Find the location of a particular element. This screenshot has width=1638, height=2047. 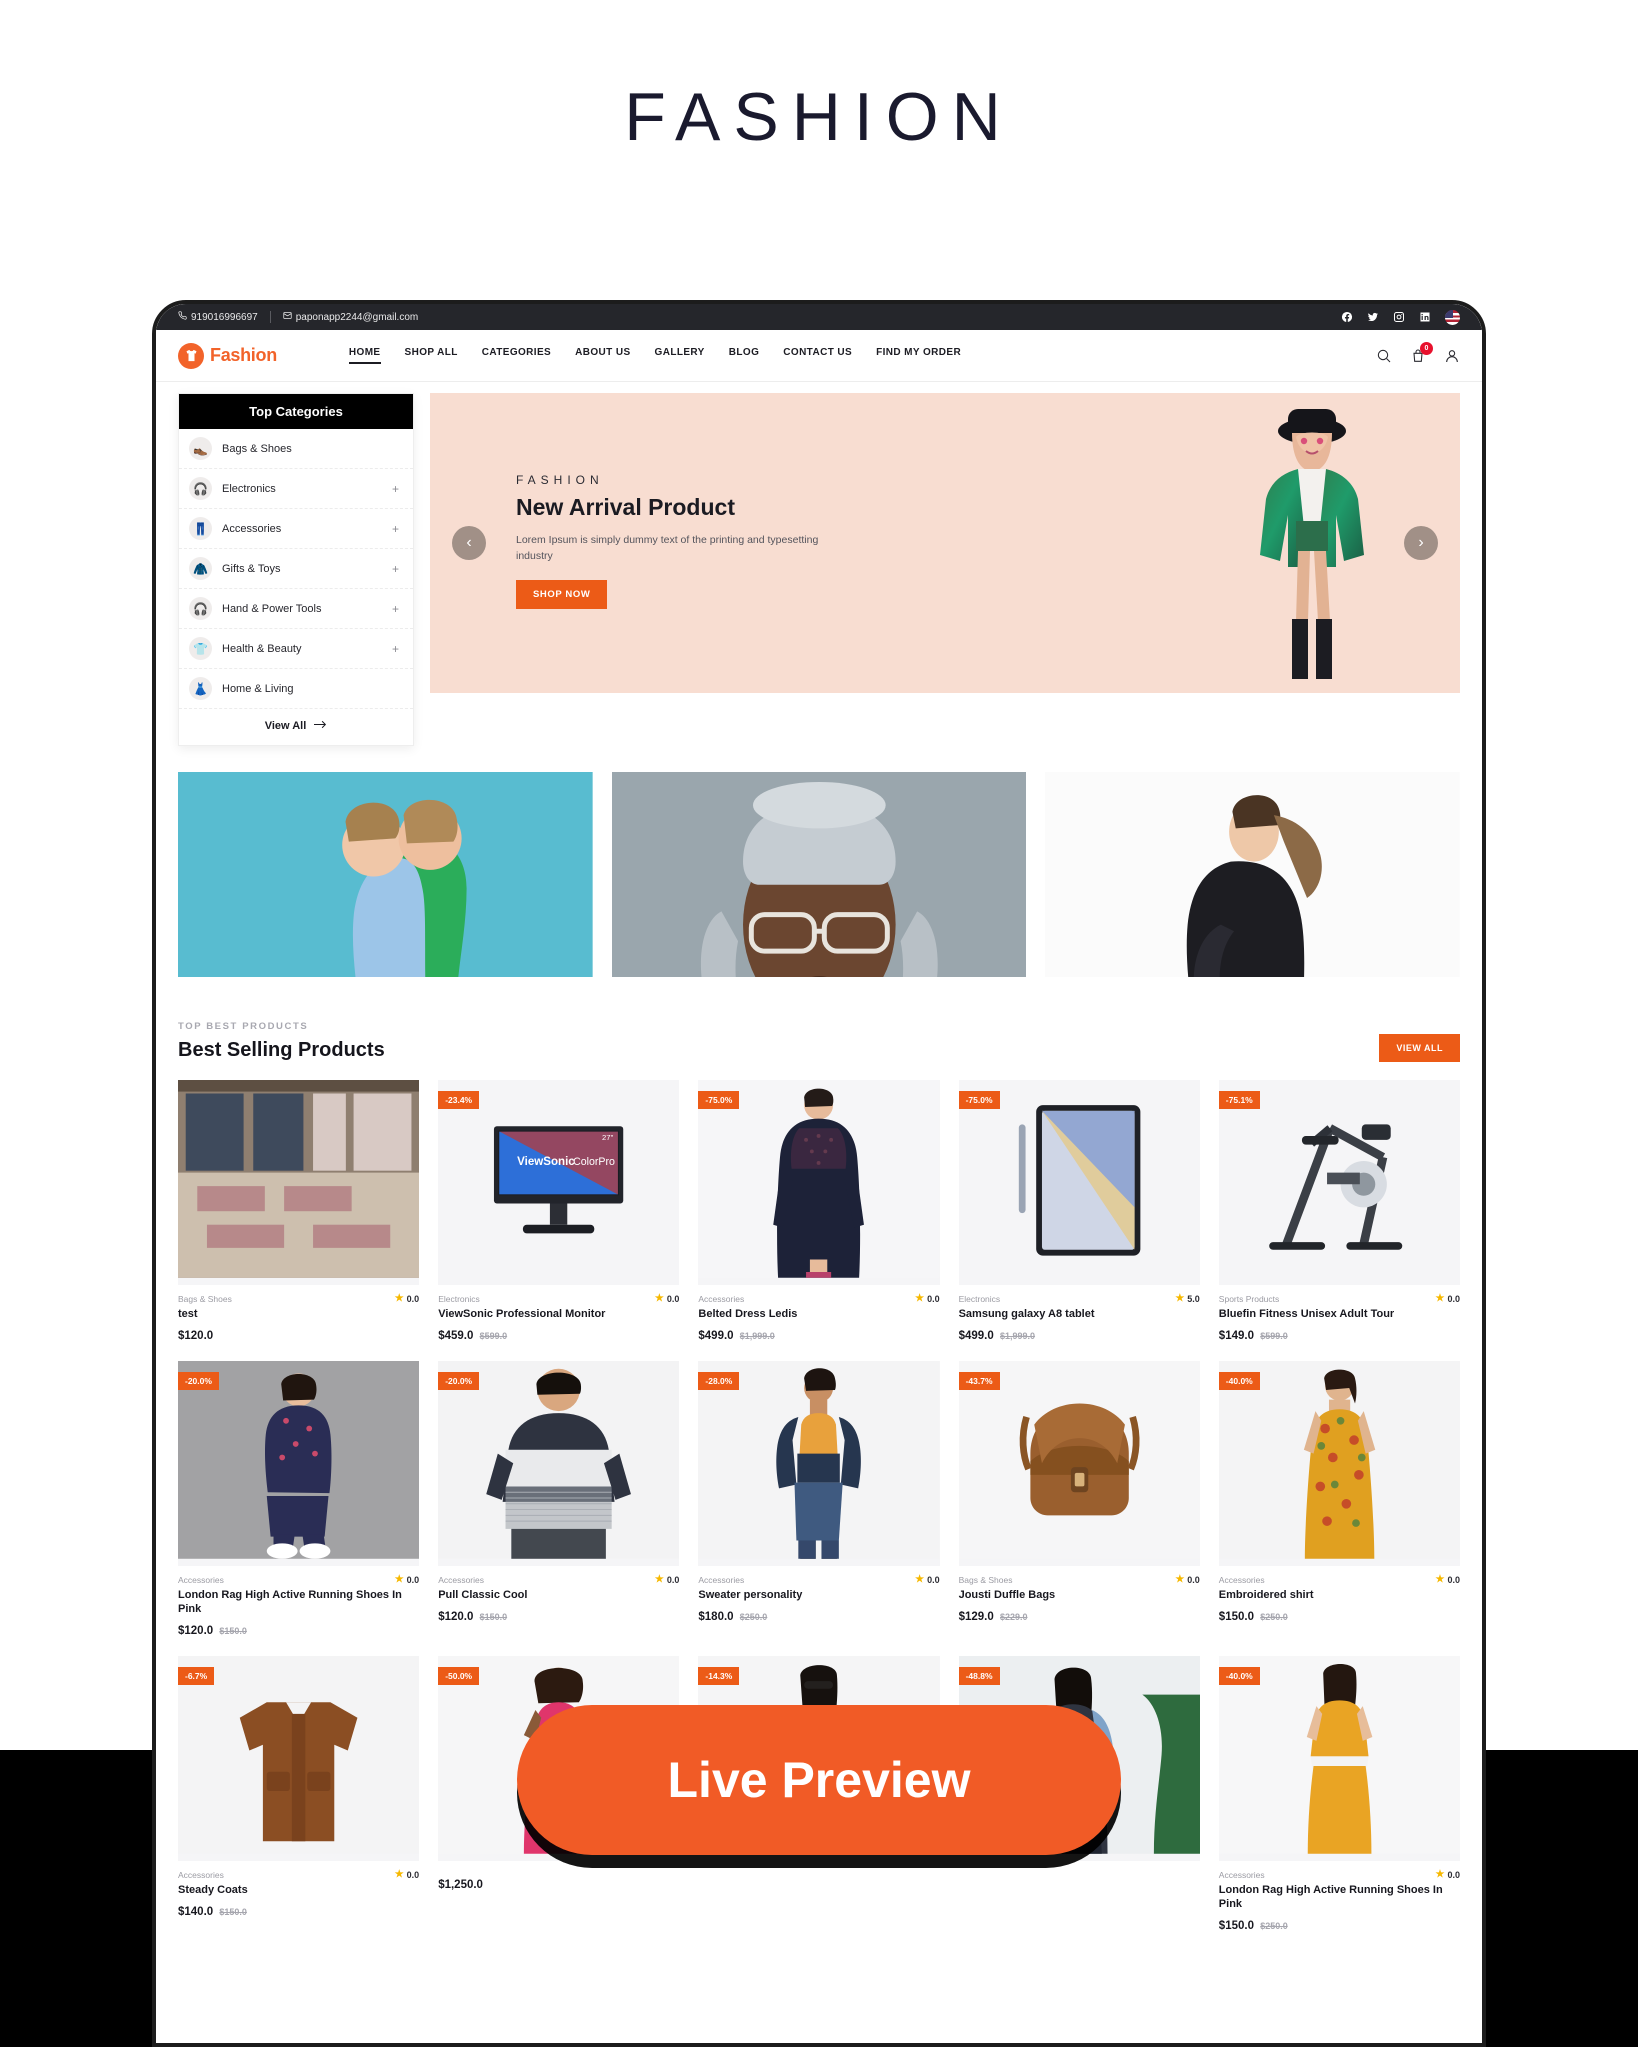

product-name: Sweater personality is located at coordinates (818, 1595).